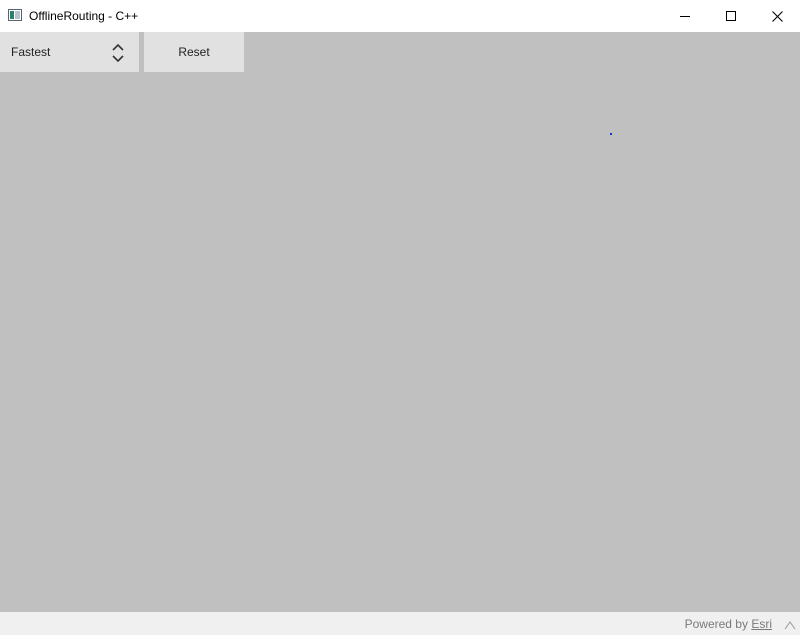 The height and width of the screenshot is (635, 800). I want to click on minimize-button, so click(685, 16).